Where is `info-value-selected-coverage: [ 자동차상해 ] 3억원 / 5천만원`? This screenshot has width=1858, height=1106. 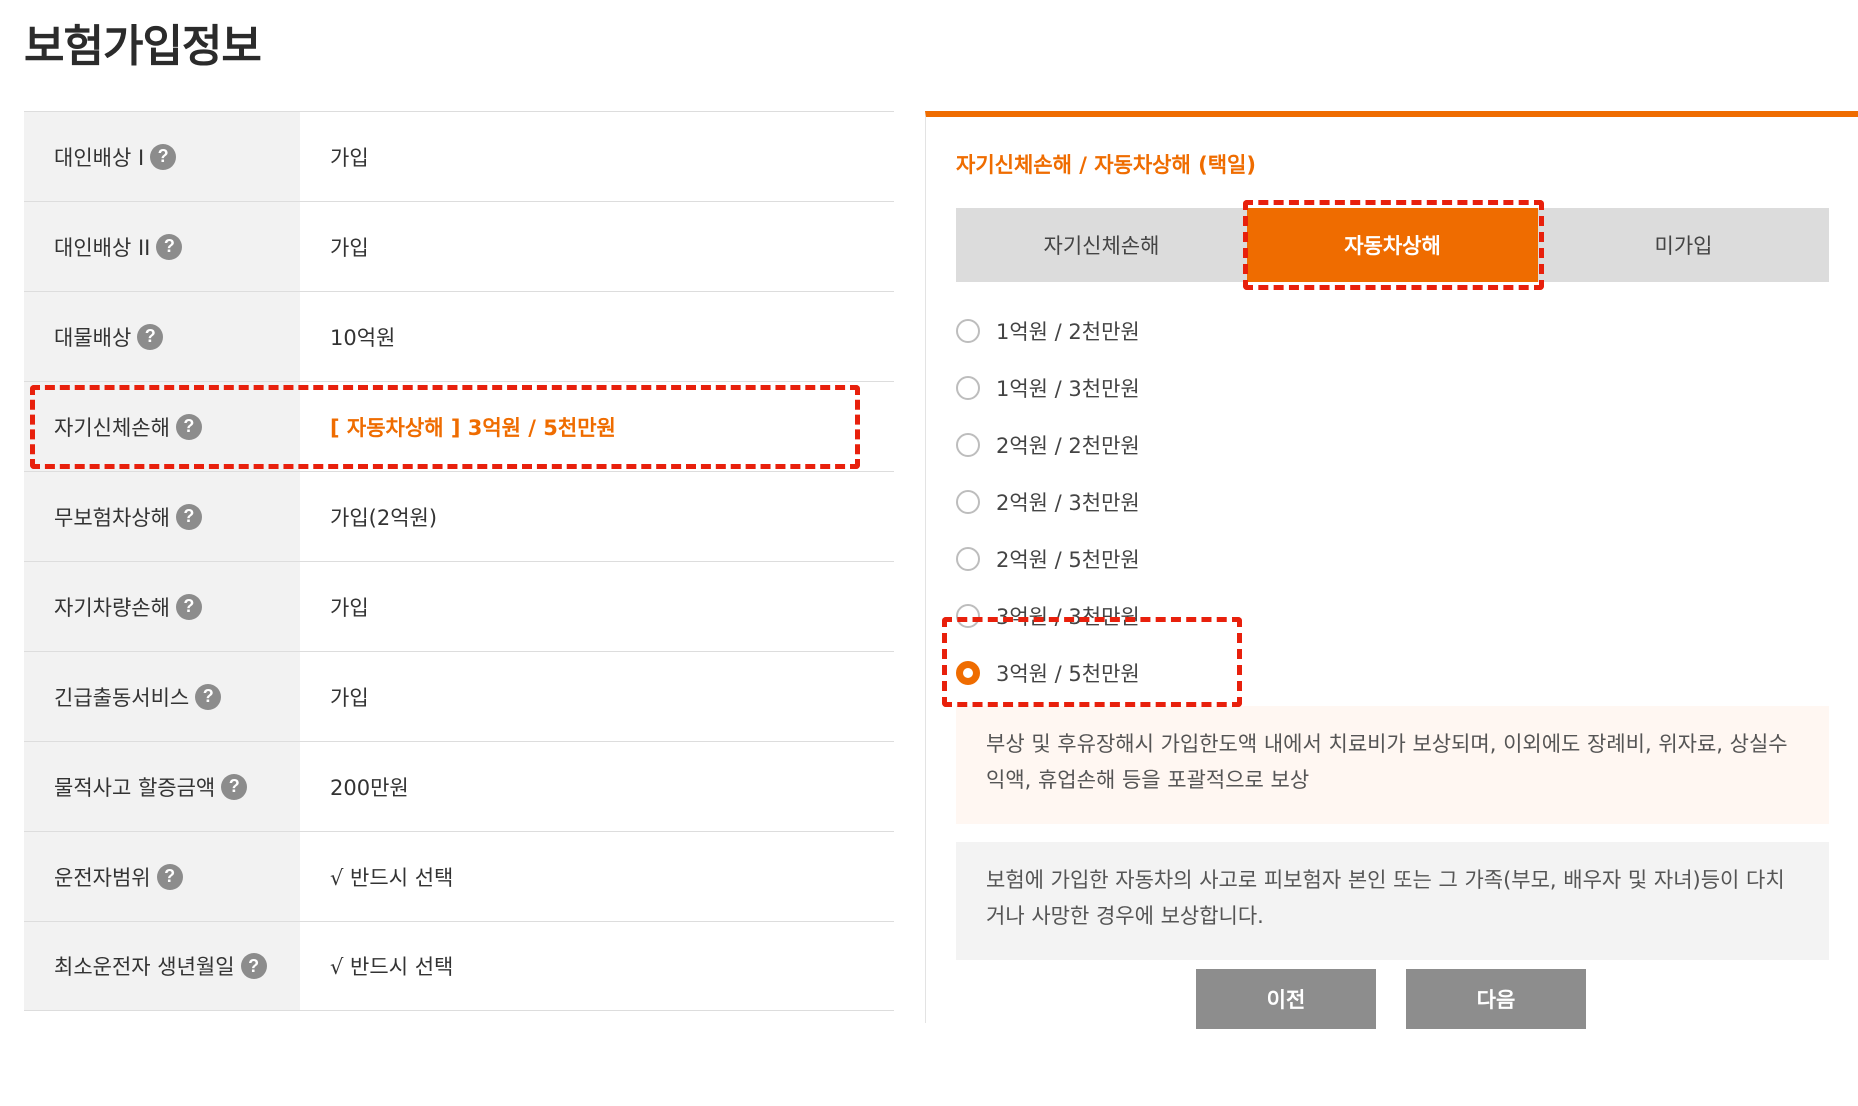
info-value-selected-coverage: [ 자동차상해 ] 3억원 / 5천만원 is located at coordinates (473, 427).